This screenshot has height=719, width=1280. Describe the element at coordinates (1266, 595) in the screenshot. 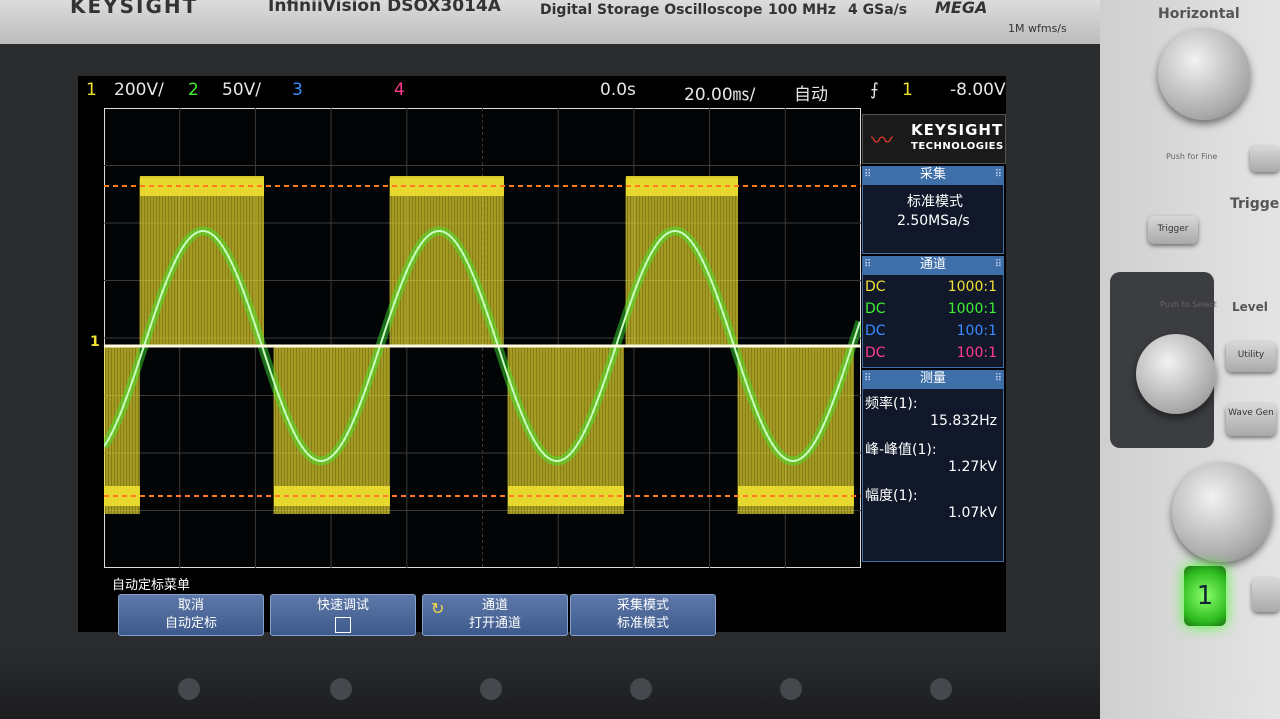

I see `side-button-lower` at that location.